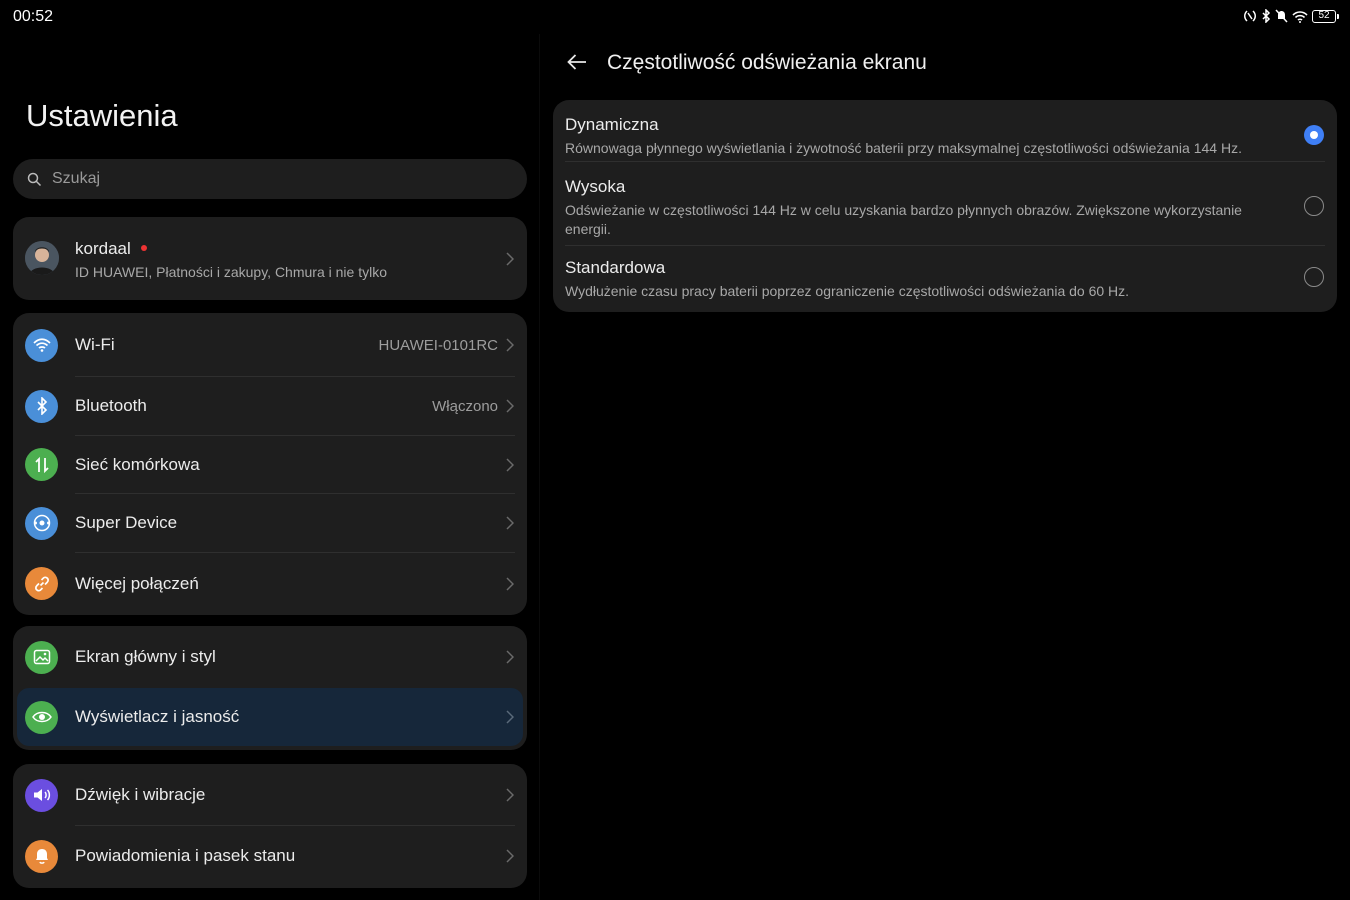  Describe the element at coordinates (102, 115) in the screenshot. I see `page-title: Ustawienia` at that location.